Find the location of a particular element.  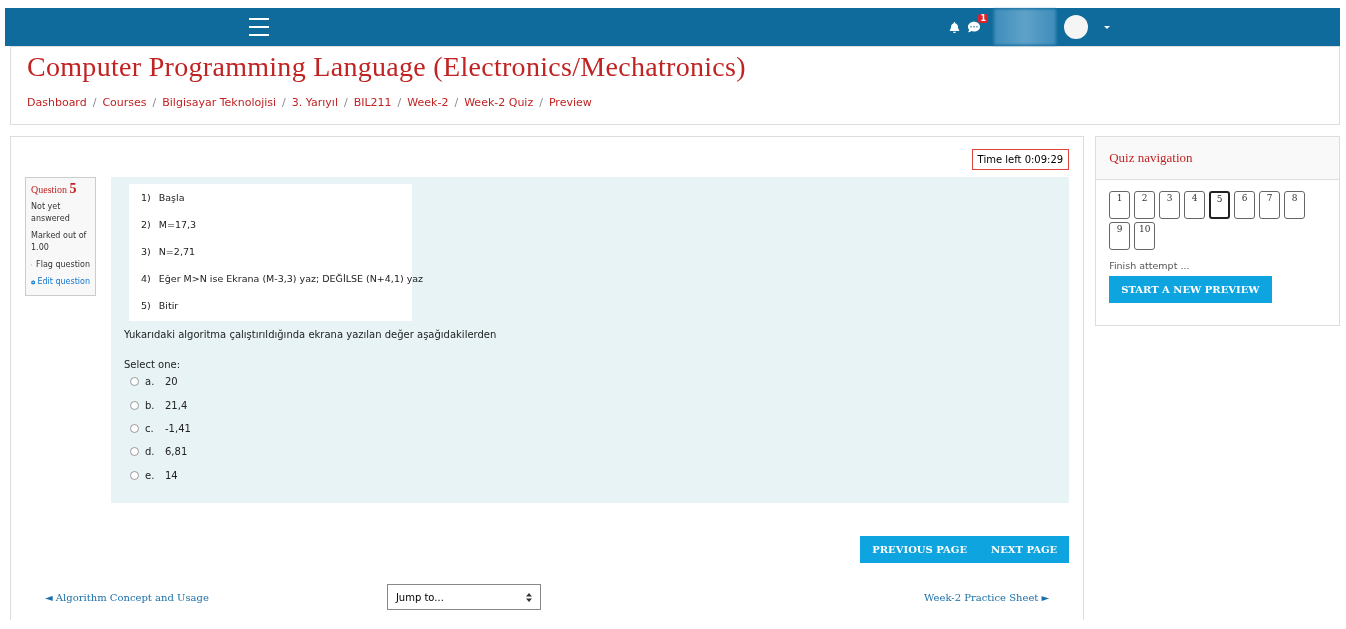

option-letter: c. is located at coordinates (150, 428).